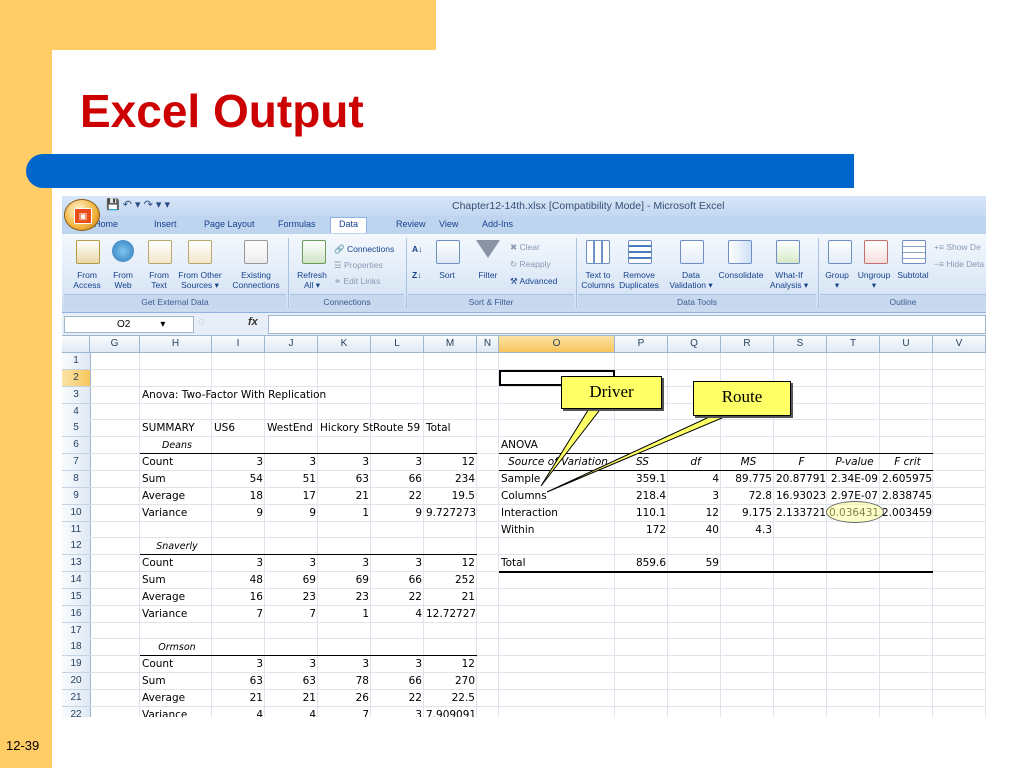 The width and height of the screenshot is (1024, 768). Describe the element at coordinates (176, 445) in the screenshot. I see `group-name-cell: Deans` at that location.